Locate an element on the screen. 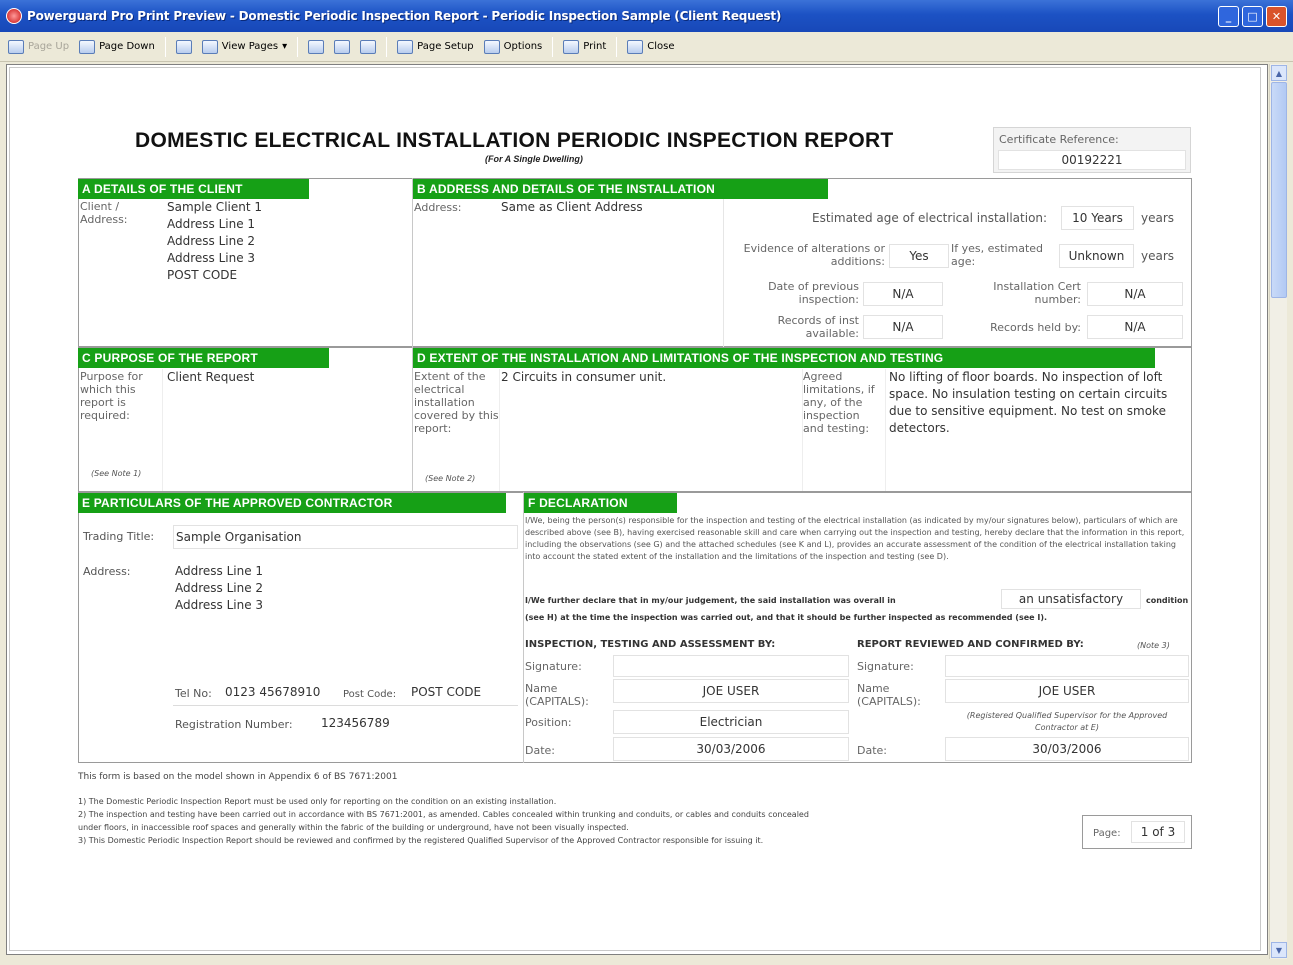 Image resolution: width=1293 pixels, height=965 pixels. alterations-value: Yes is located at coordinates (919, 256).